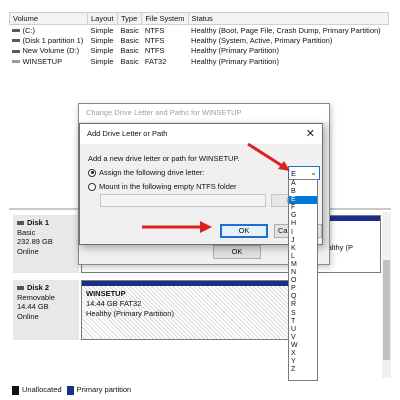 The height and width of the screenshot is (400, 400). I want to click on drive-letter-option: S, so click(303, 314).